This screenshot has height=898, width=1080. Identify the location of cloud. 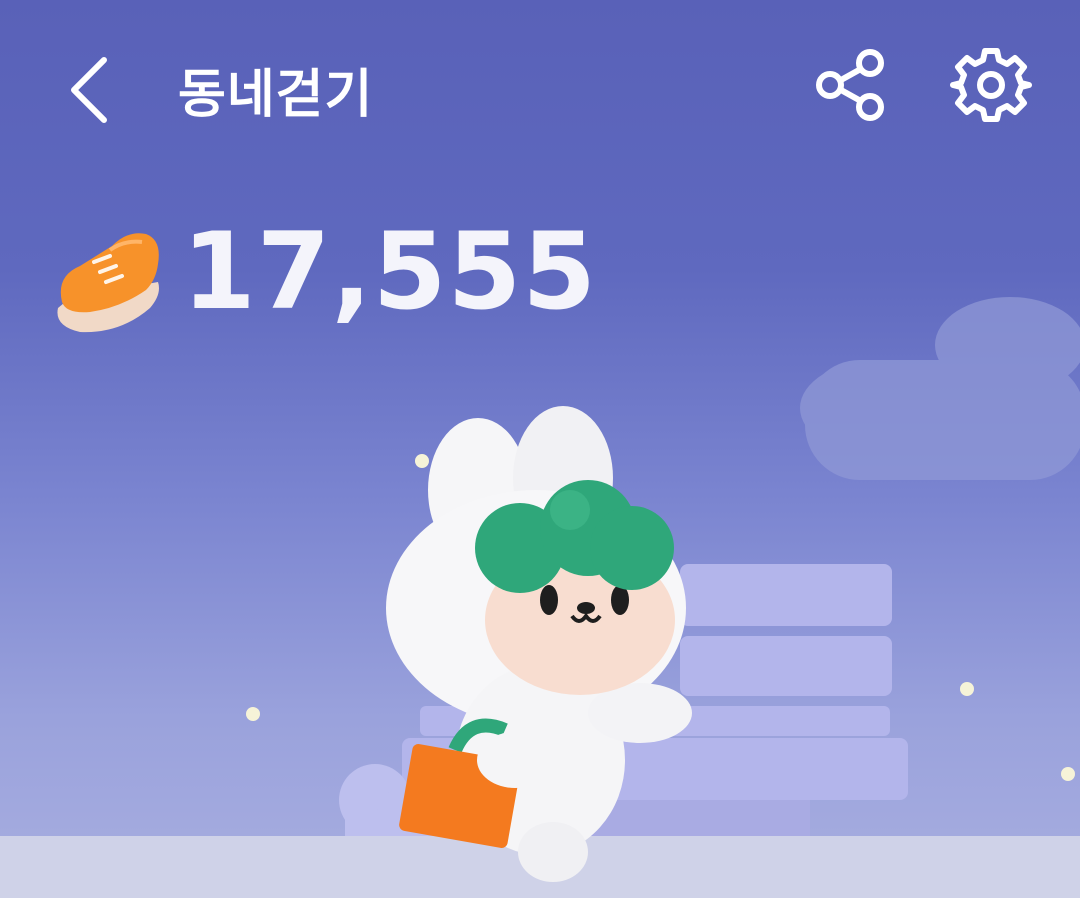
(940, 388).